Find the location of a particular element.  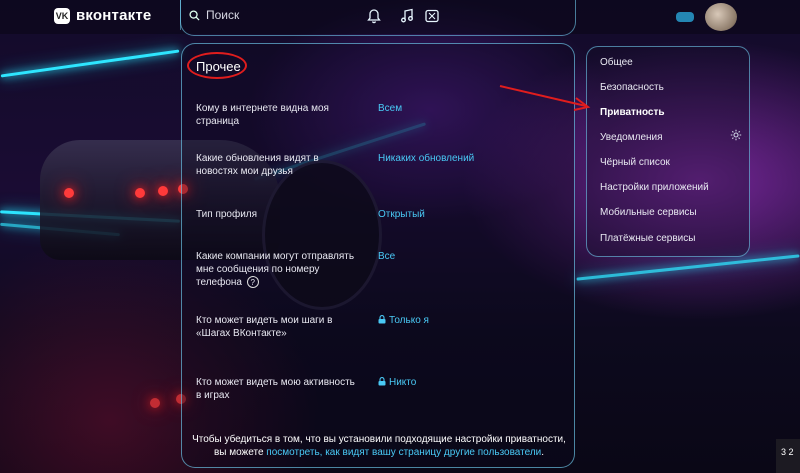

search-input is located at coordinates (266, 15).